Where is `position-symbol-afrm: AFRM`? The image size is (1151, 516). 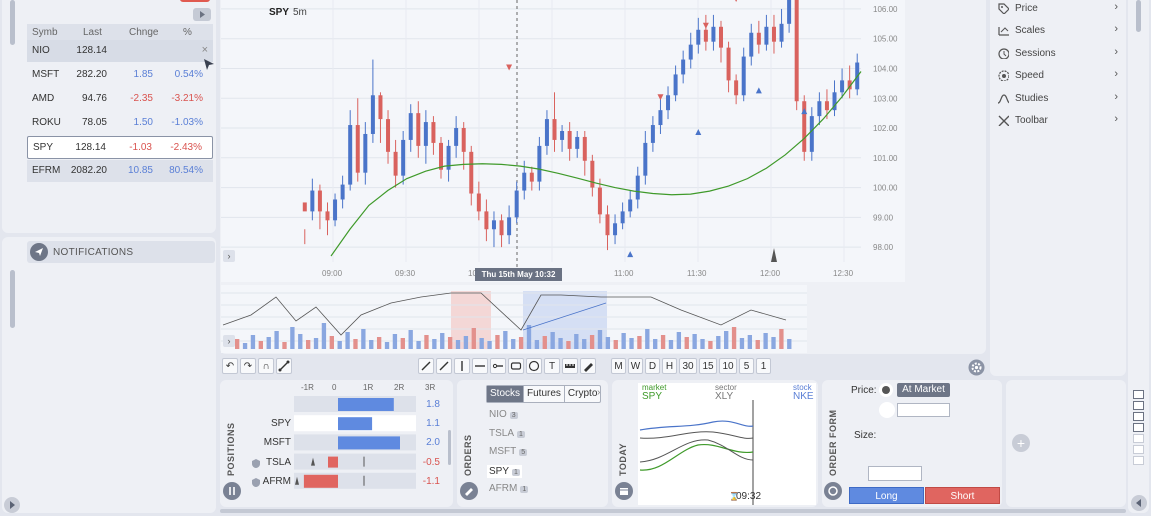
position-symbol-afrm: AFRM is located at coordinates (265, 481).